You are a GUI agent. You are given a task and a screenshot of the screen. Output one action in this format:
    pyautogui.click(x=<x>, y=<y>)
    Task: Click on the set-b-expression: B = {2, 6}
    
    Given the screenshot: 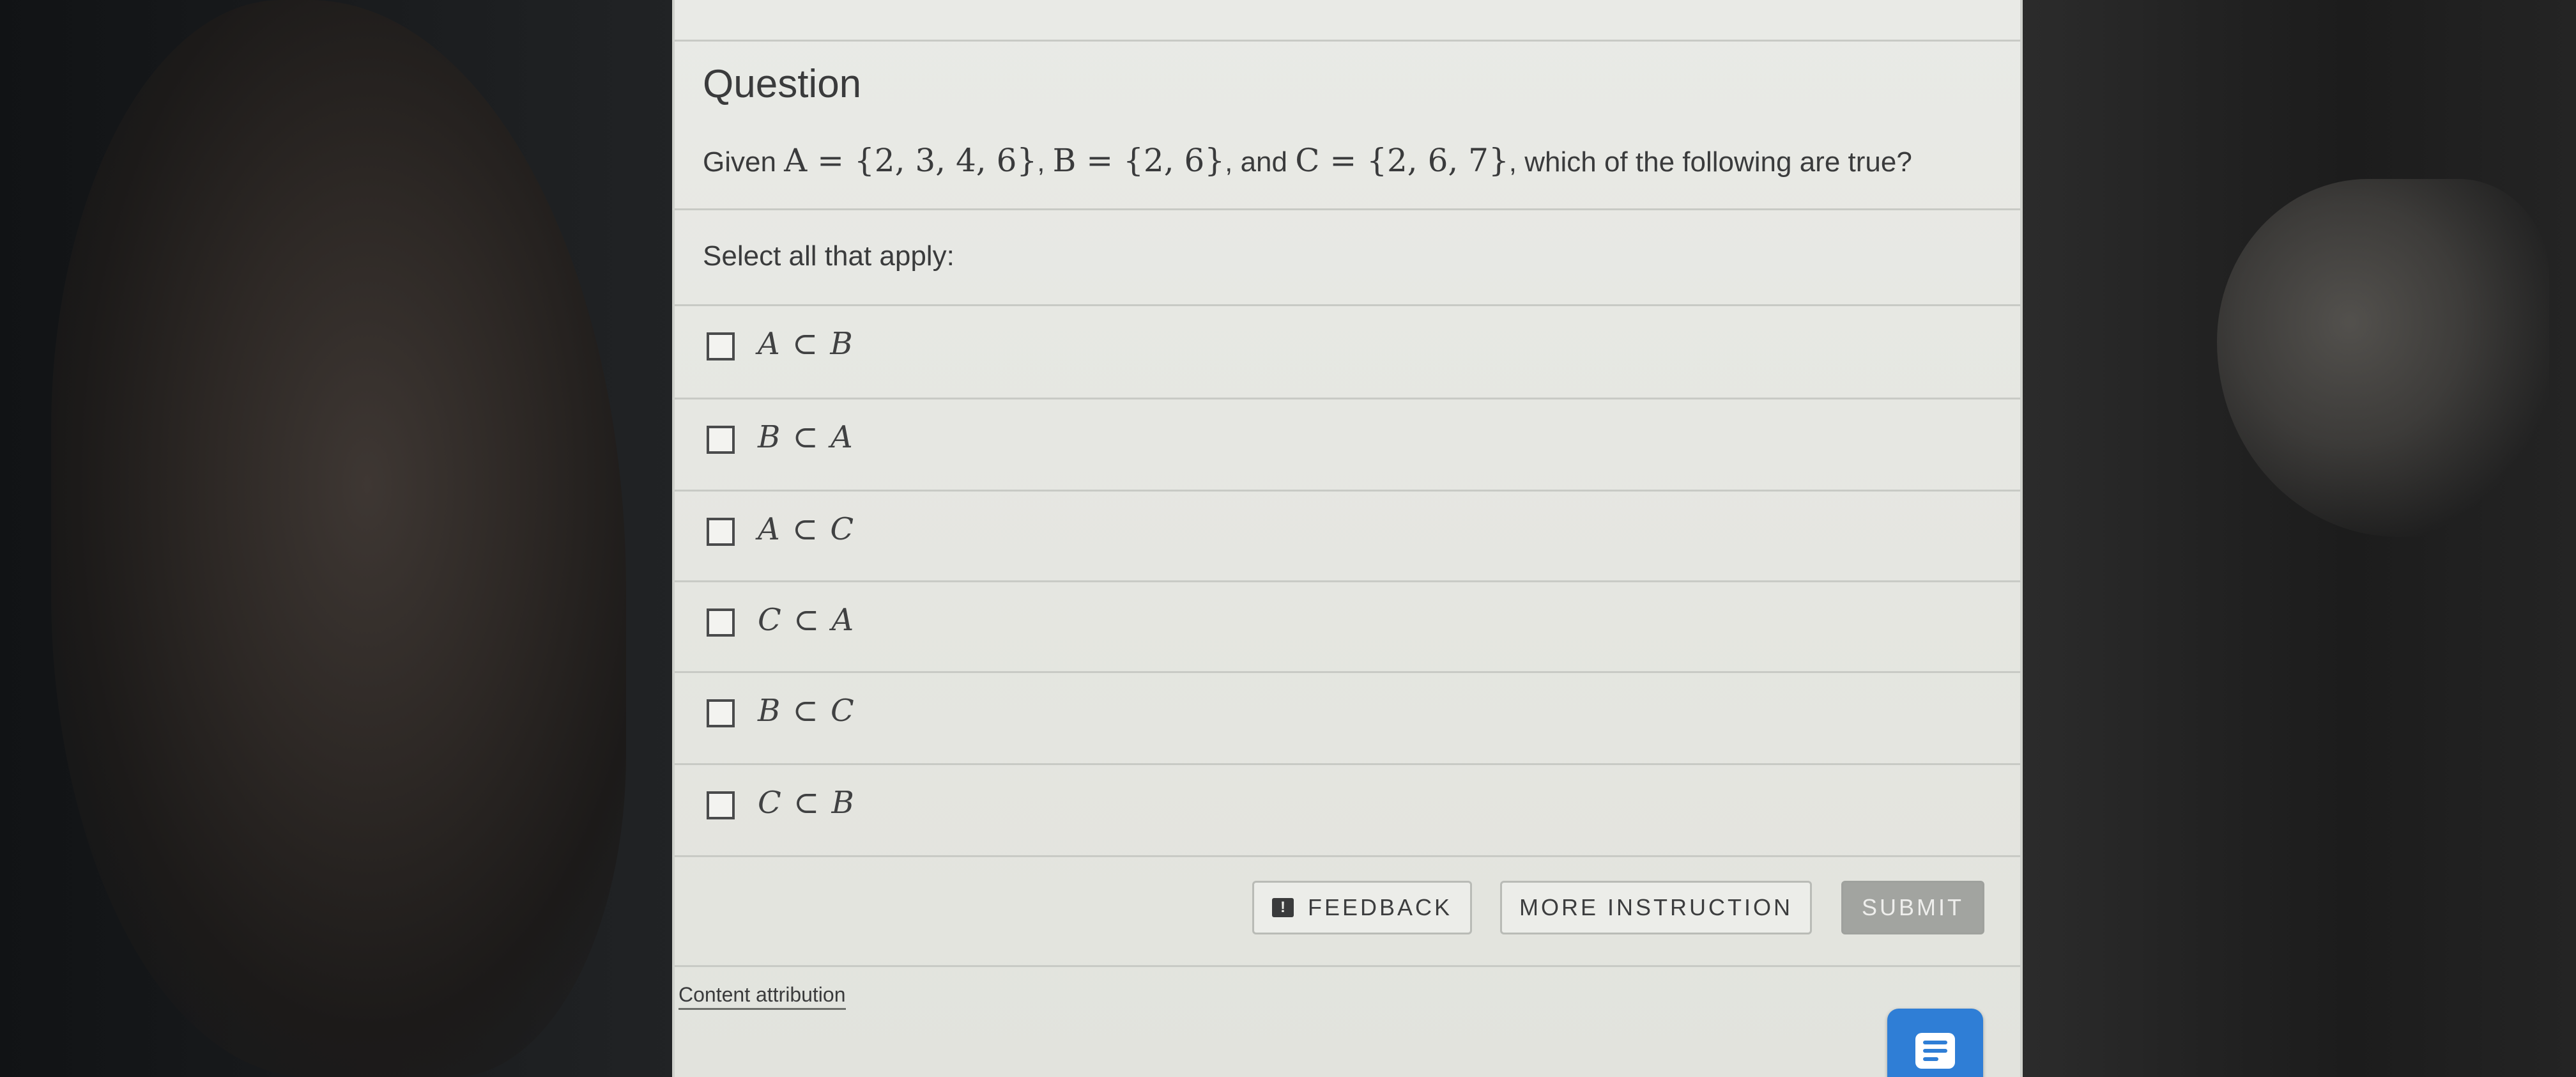 What is the action you would take?
    pyautogui.click(x=1138, y=160)
    